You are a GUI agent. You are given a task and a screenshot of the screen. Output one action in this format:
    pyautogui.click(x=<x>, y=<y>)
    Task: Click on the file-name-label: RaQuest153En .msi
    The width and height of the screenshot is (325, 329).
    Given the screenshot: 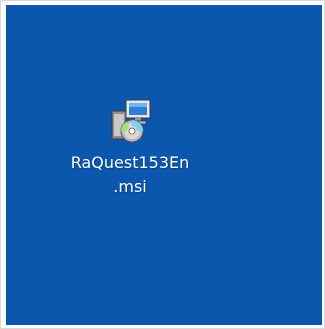 What is the action you would take?
    pyautogui.click(x=130, y=175)
    